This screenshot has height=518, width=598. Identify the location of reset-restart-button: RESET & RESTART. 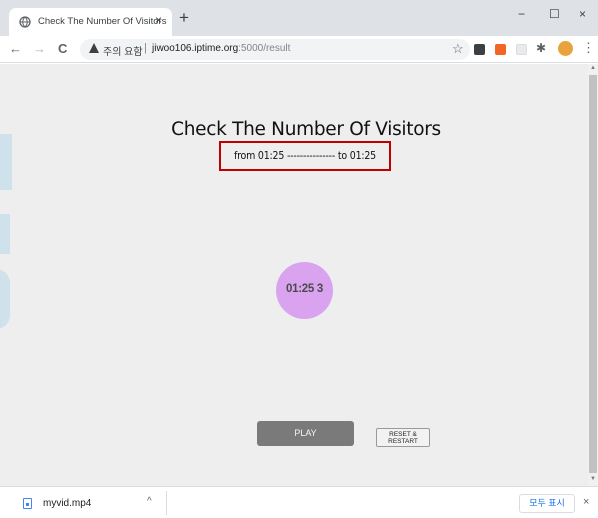
(403, 437).